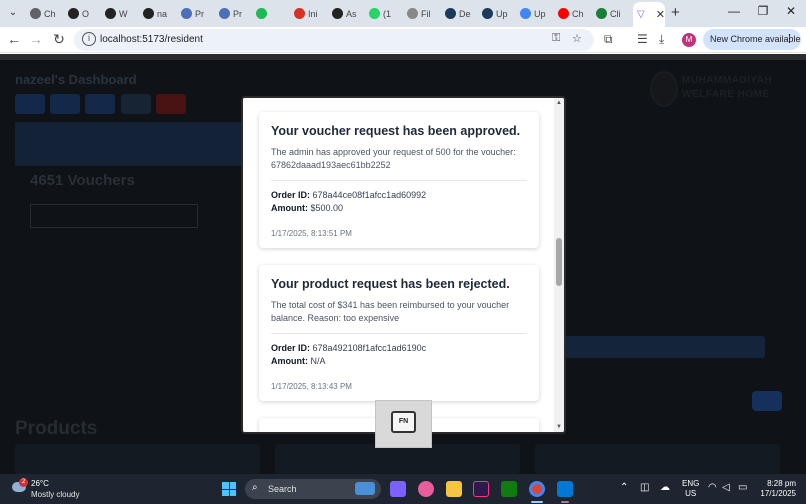 The height and width of the screenshot is (504, 806). What do you see at coordinates (556, 38) in the screenshot?
I see `password-key-icon: ⚿` at bounding box center [556, 38].